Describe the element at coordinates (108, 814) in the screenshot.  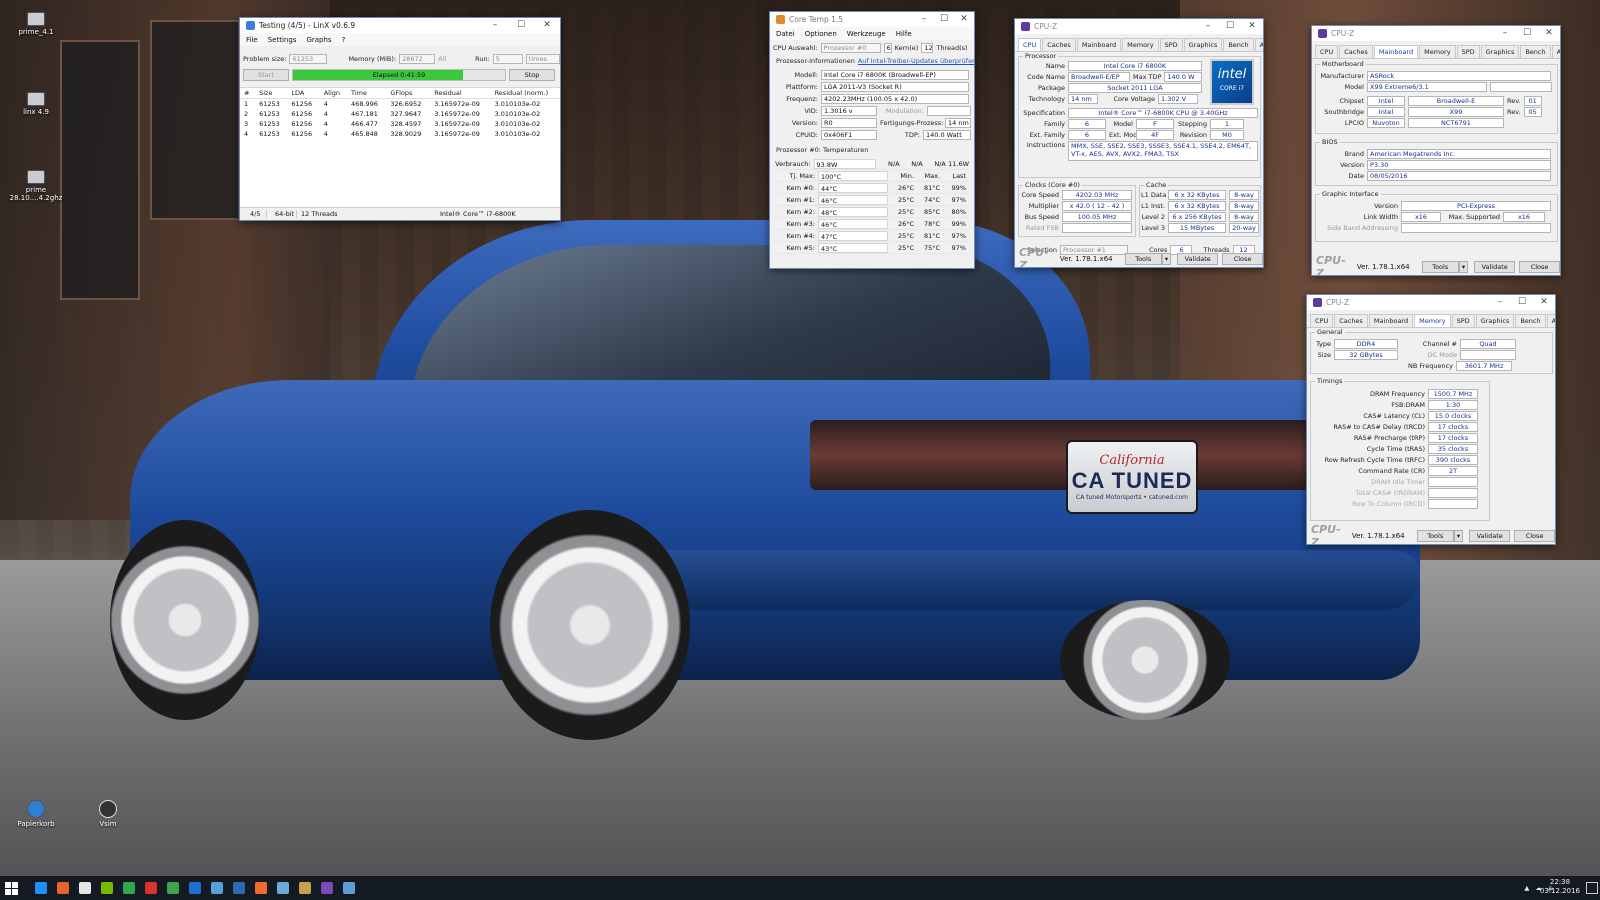
I see `desktop-icon-vsim: Vsim` at that location.